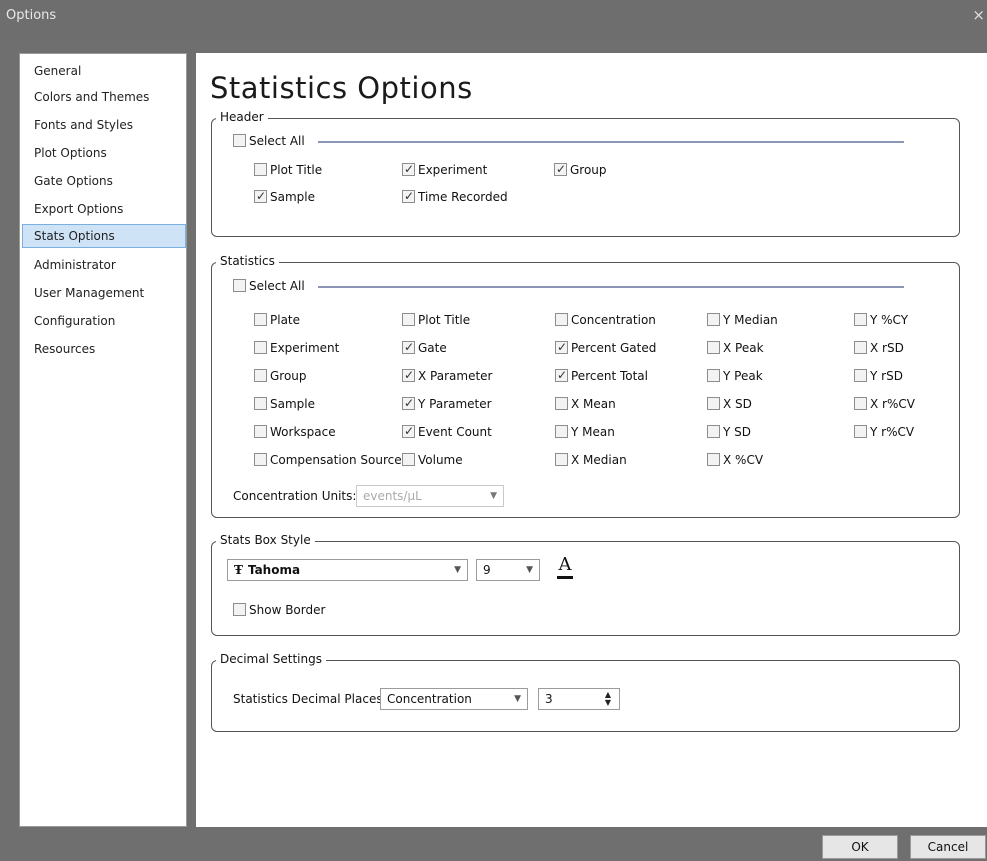 This screenshot has width=987, height=861. I want to click on stat-x-parameter-checkbox: ✓ X Parameter, so click(447, 376).